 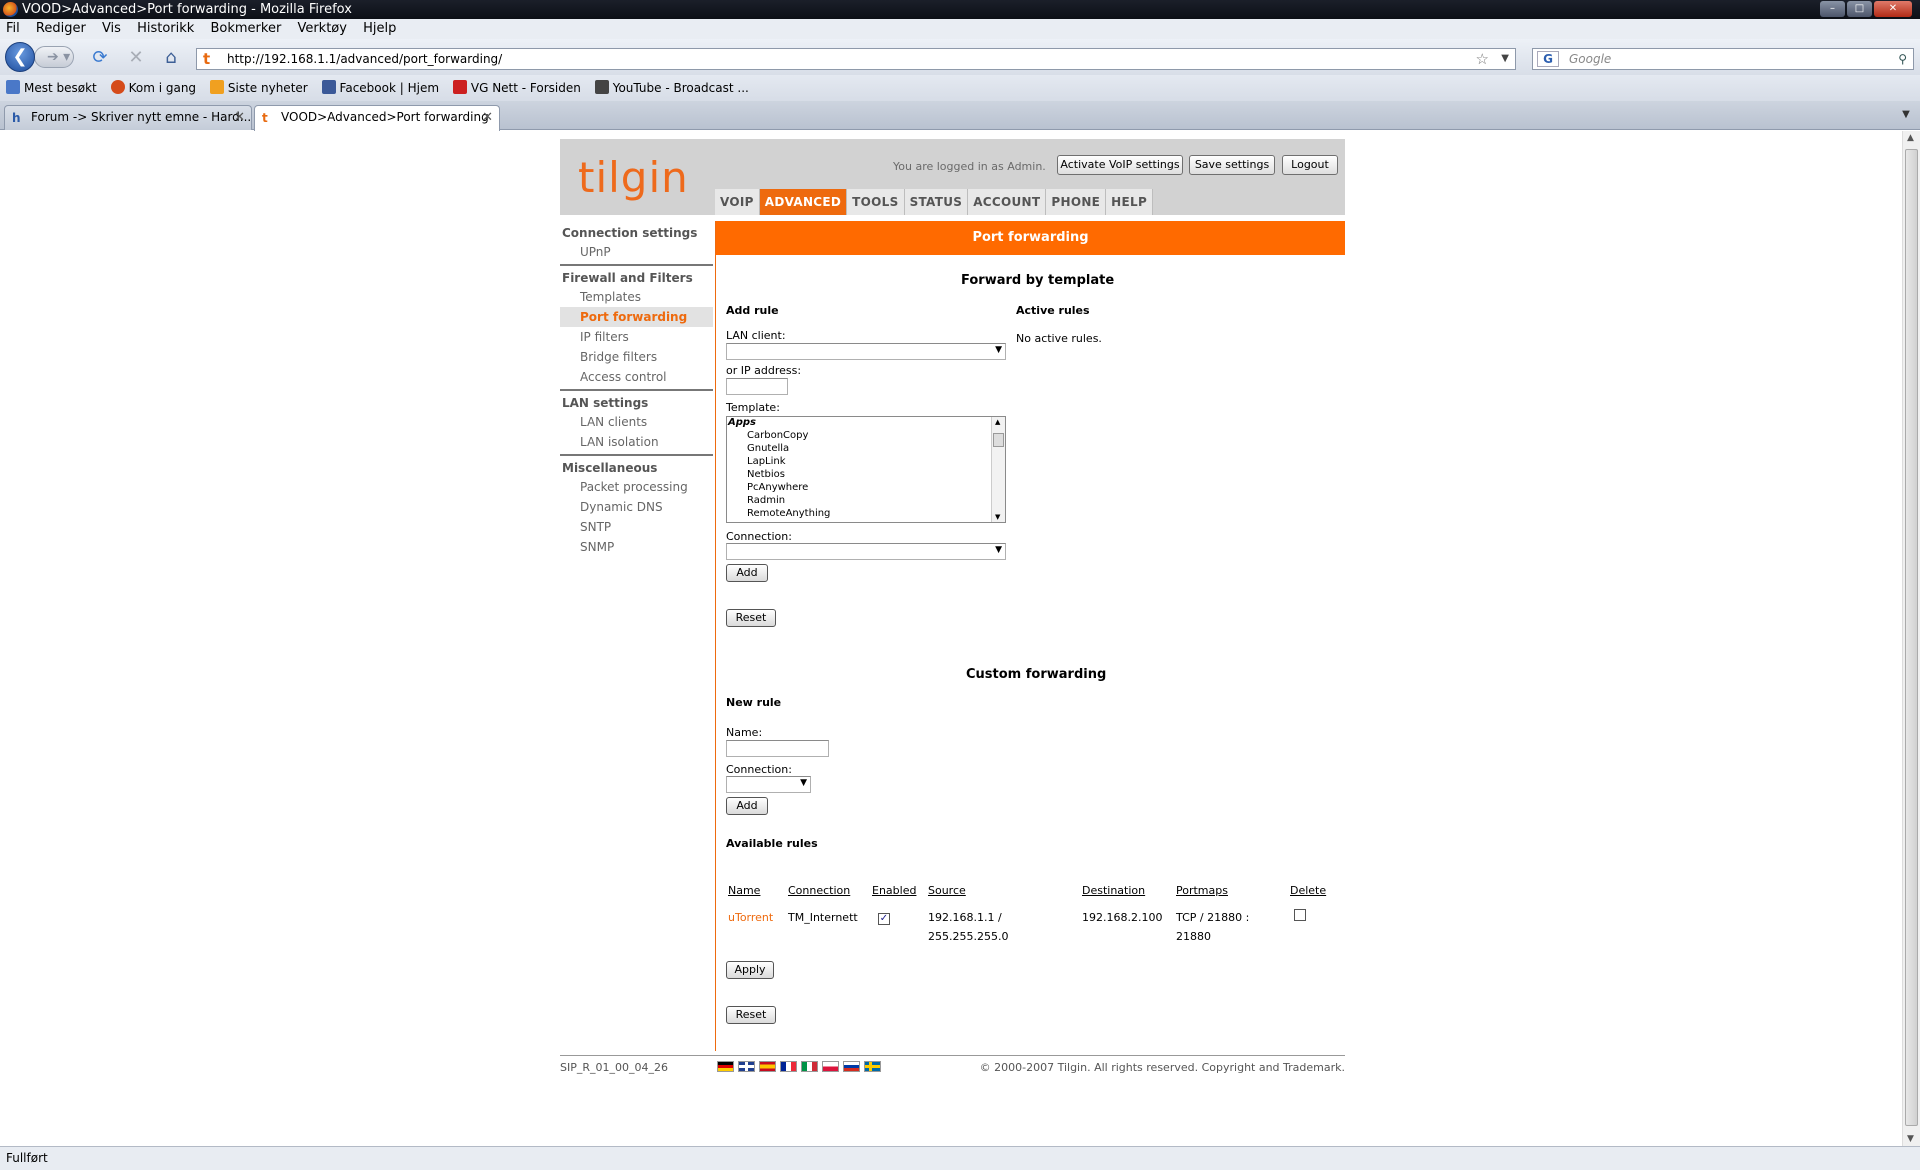 What do you see at coordinates (1832, 9) in the screenshot?
I see `minimize-button: –` at bounding box center [1832, 9].